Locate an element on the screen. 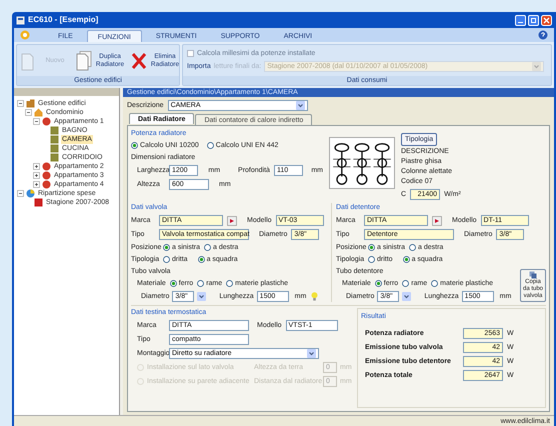  lightbulb-icon is located at coordinates (314, 296).